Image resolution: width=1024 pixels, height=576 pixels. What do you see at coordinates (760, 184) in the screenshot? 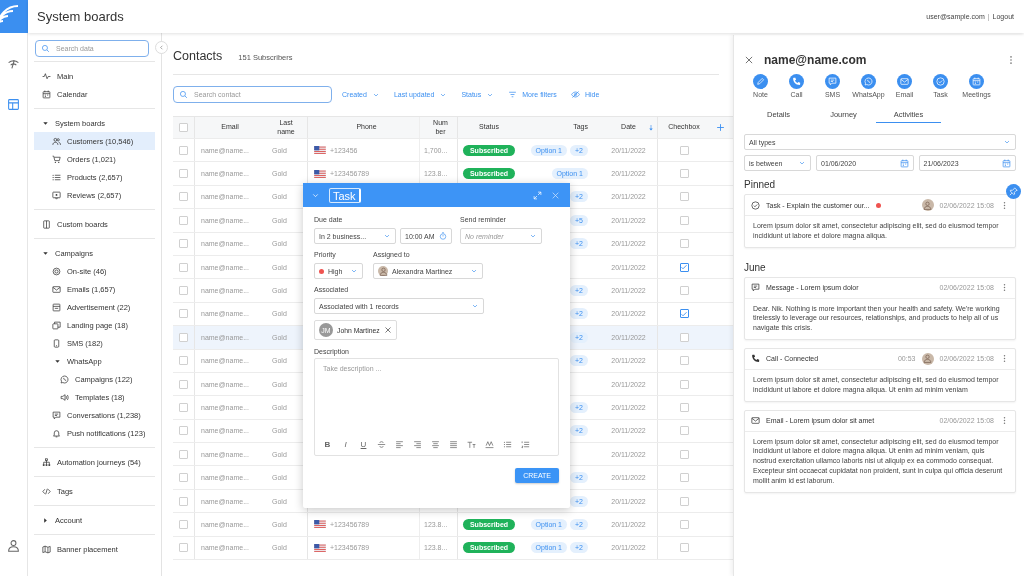
I see `section-heading: Pinned` at bounding box center [760, 184].